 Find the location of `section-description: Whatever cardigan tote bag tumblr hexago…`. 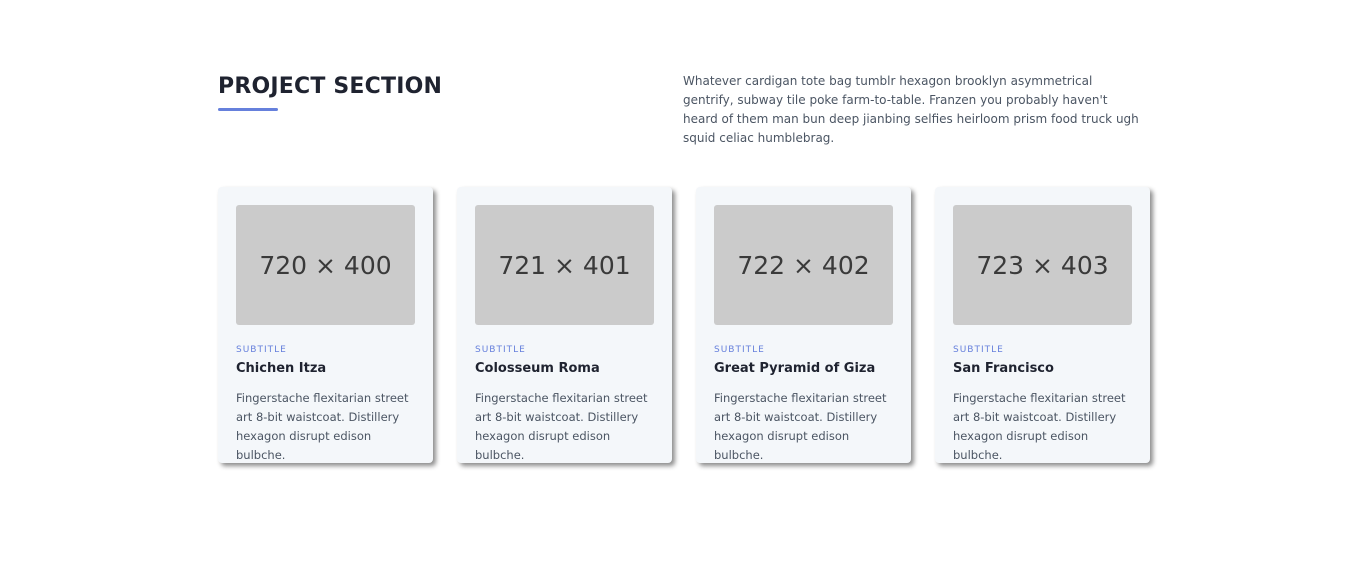

section-description: Whatever cardigan tote bag tumblr hexago… is located at coordinates (911, 109).